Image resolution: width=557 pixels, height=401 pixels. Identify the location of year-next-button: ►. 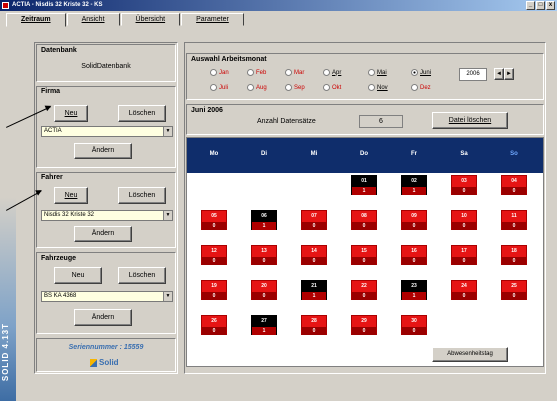
(509, 74).